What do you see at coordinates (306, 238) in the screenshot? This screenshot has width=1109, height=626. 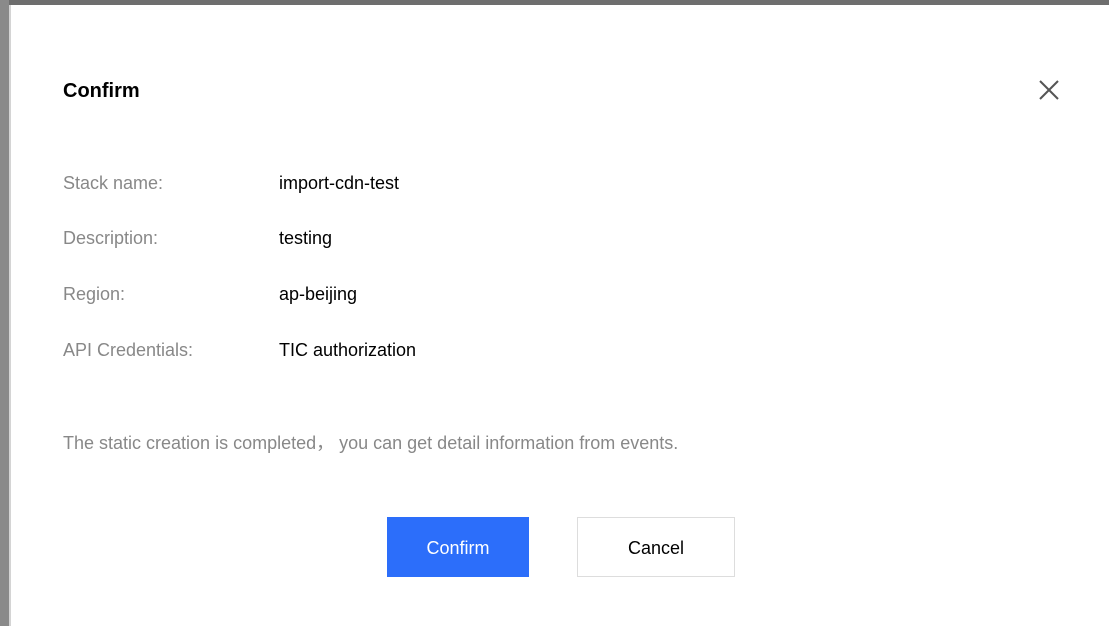 I see `description-value: testing` at bounding box center [306, 238].